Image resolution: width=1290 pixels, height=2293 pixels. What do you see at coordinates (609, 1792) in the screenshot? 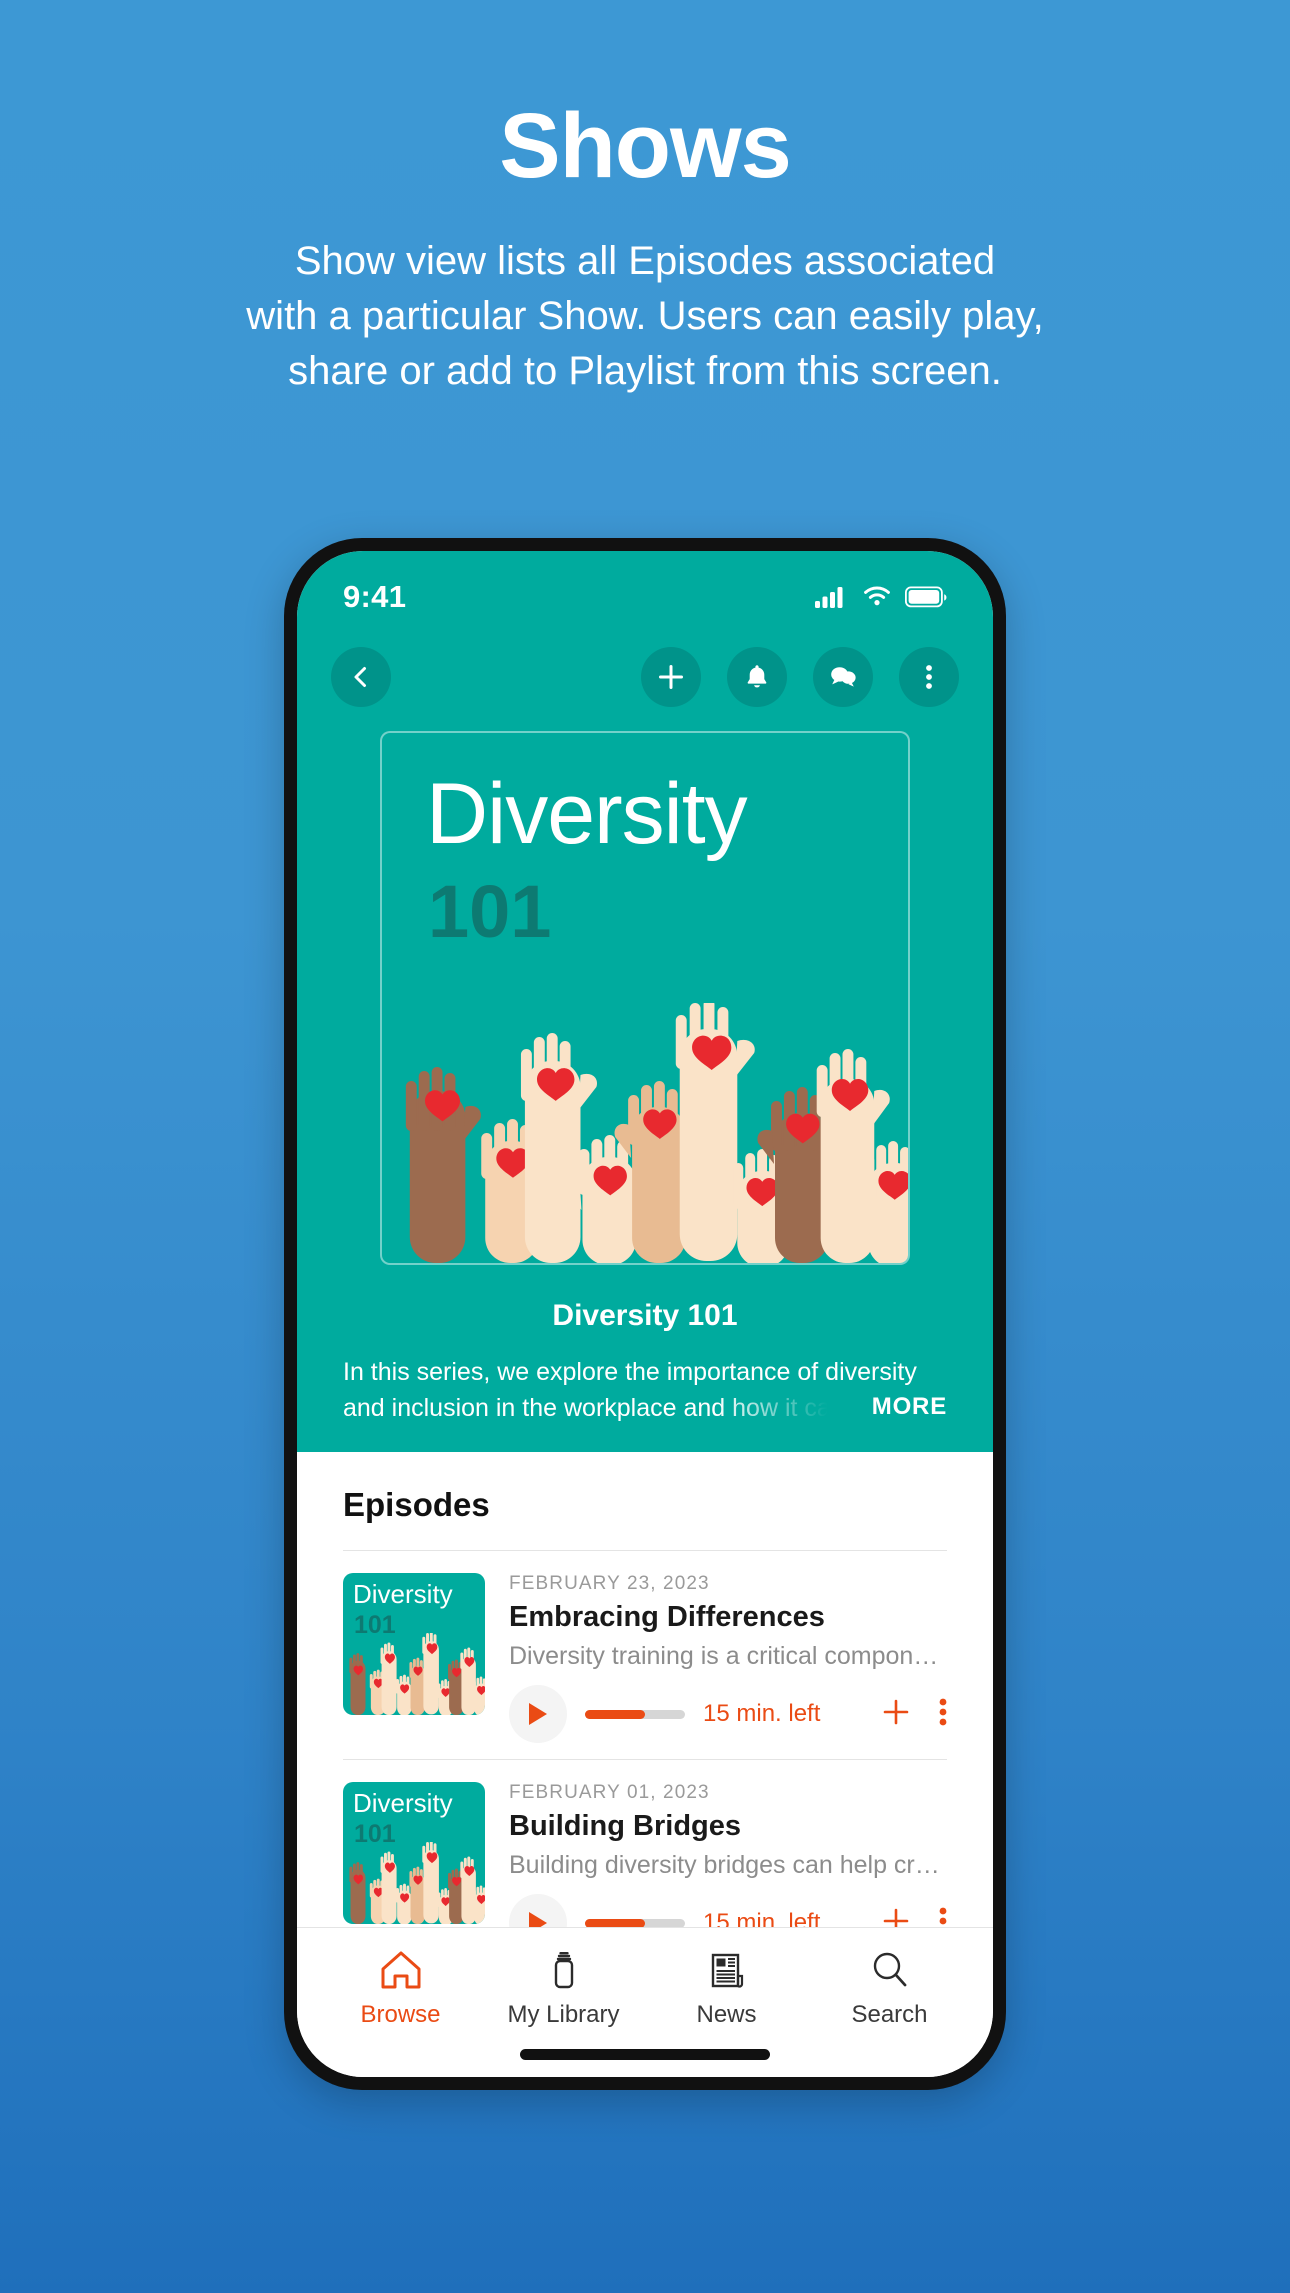
I see `episode-date: FEBRUARY 01, 2023` at bounding box center [609, 1792].